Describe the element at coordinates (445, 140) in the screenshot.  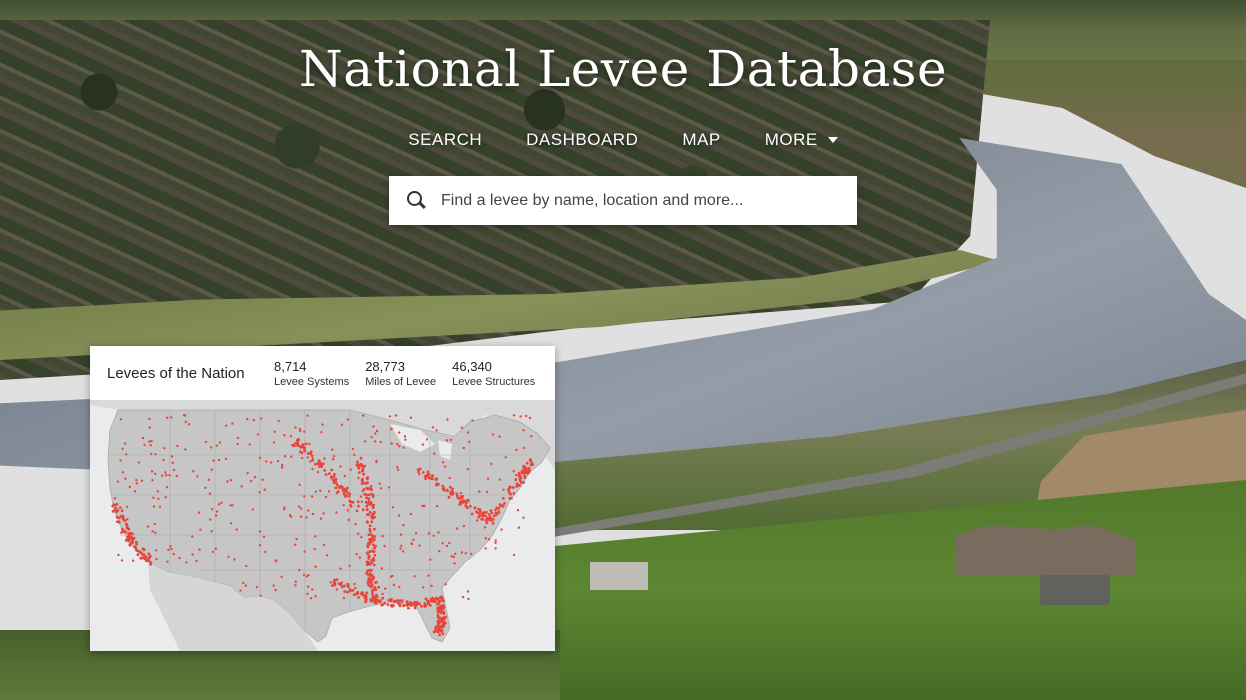
I see `nav-search: SEARCH` at that location.